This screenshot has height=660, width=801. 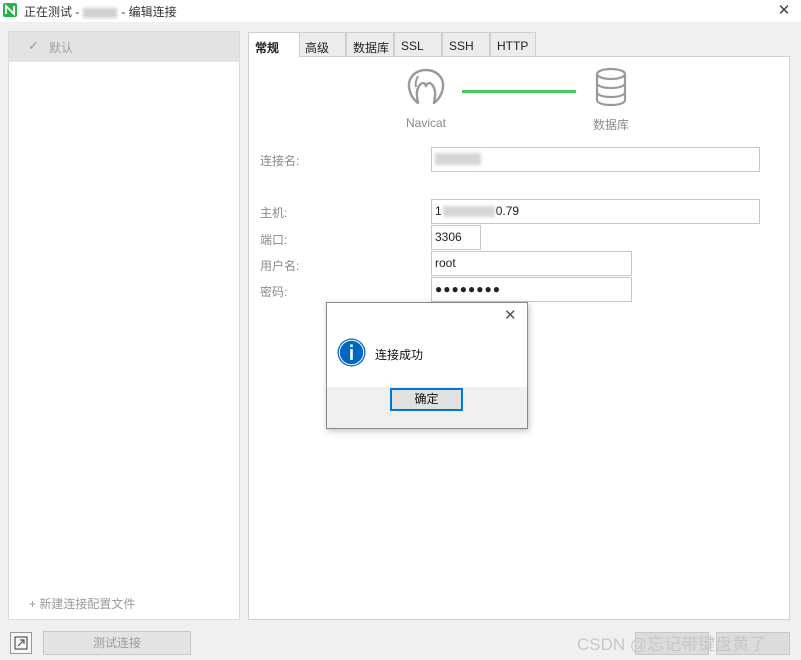 I want to click on export-icon, so click(x=21, y=643).